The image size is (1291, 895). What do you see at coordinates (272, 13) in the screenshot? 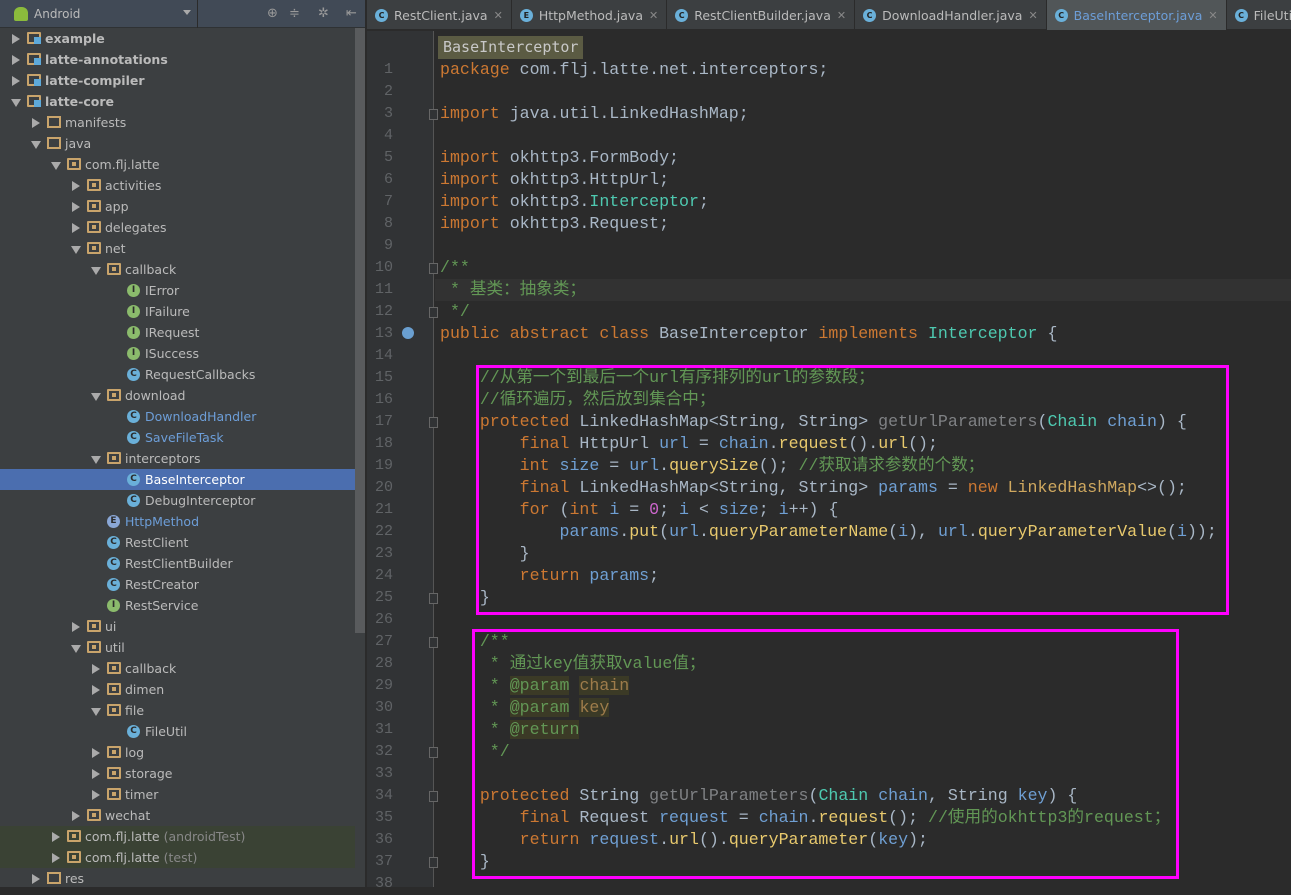
I see `locate-icon: ⊕` at bounding box center [272, 13].